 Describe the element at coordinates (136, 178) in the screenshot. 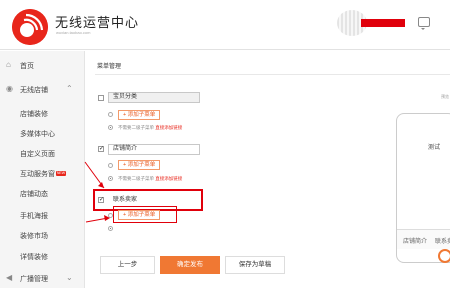

I see `note-text-2: 不需要二级子菜单` at that location.